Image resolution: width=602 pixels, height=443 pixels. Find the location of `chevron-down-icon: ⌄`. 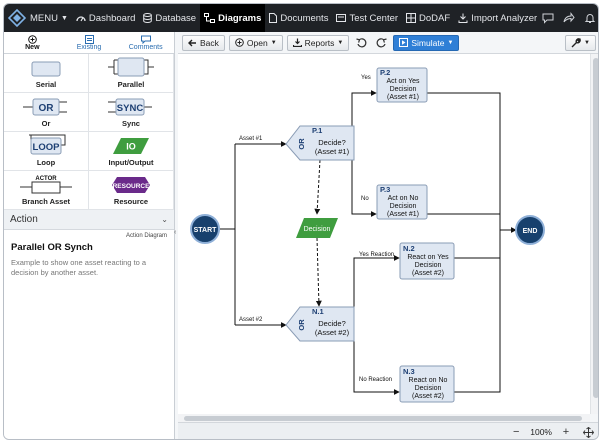

chevron-down-icon: ⌄ is located at coordinates (164, 219).